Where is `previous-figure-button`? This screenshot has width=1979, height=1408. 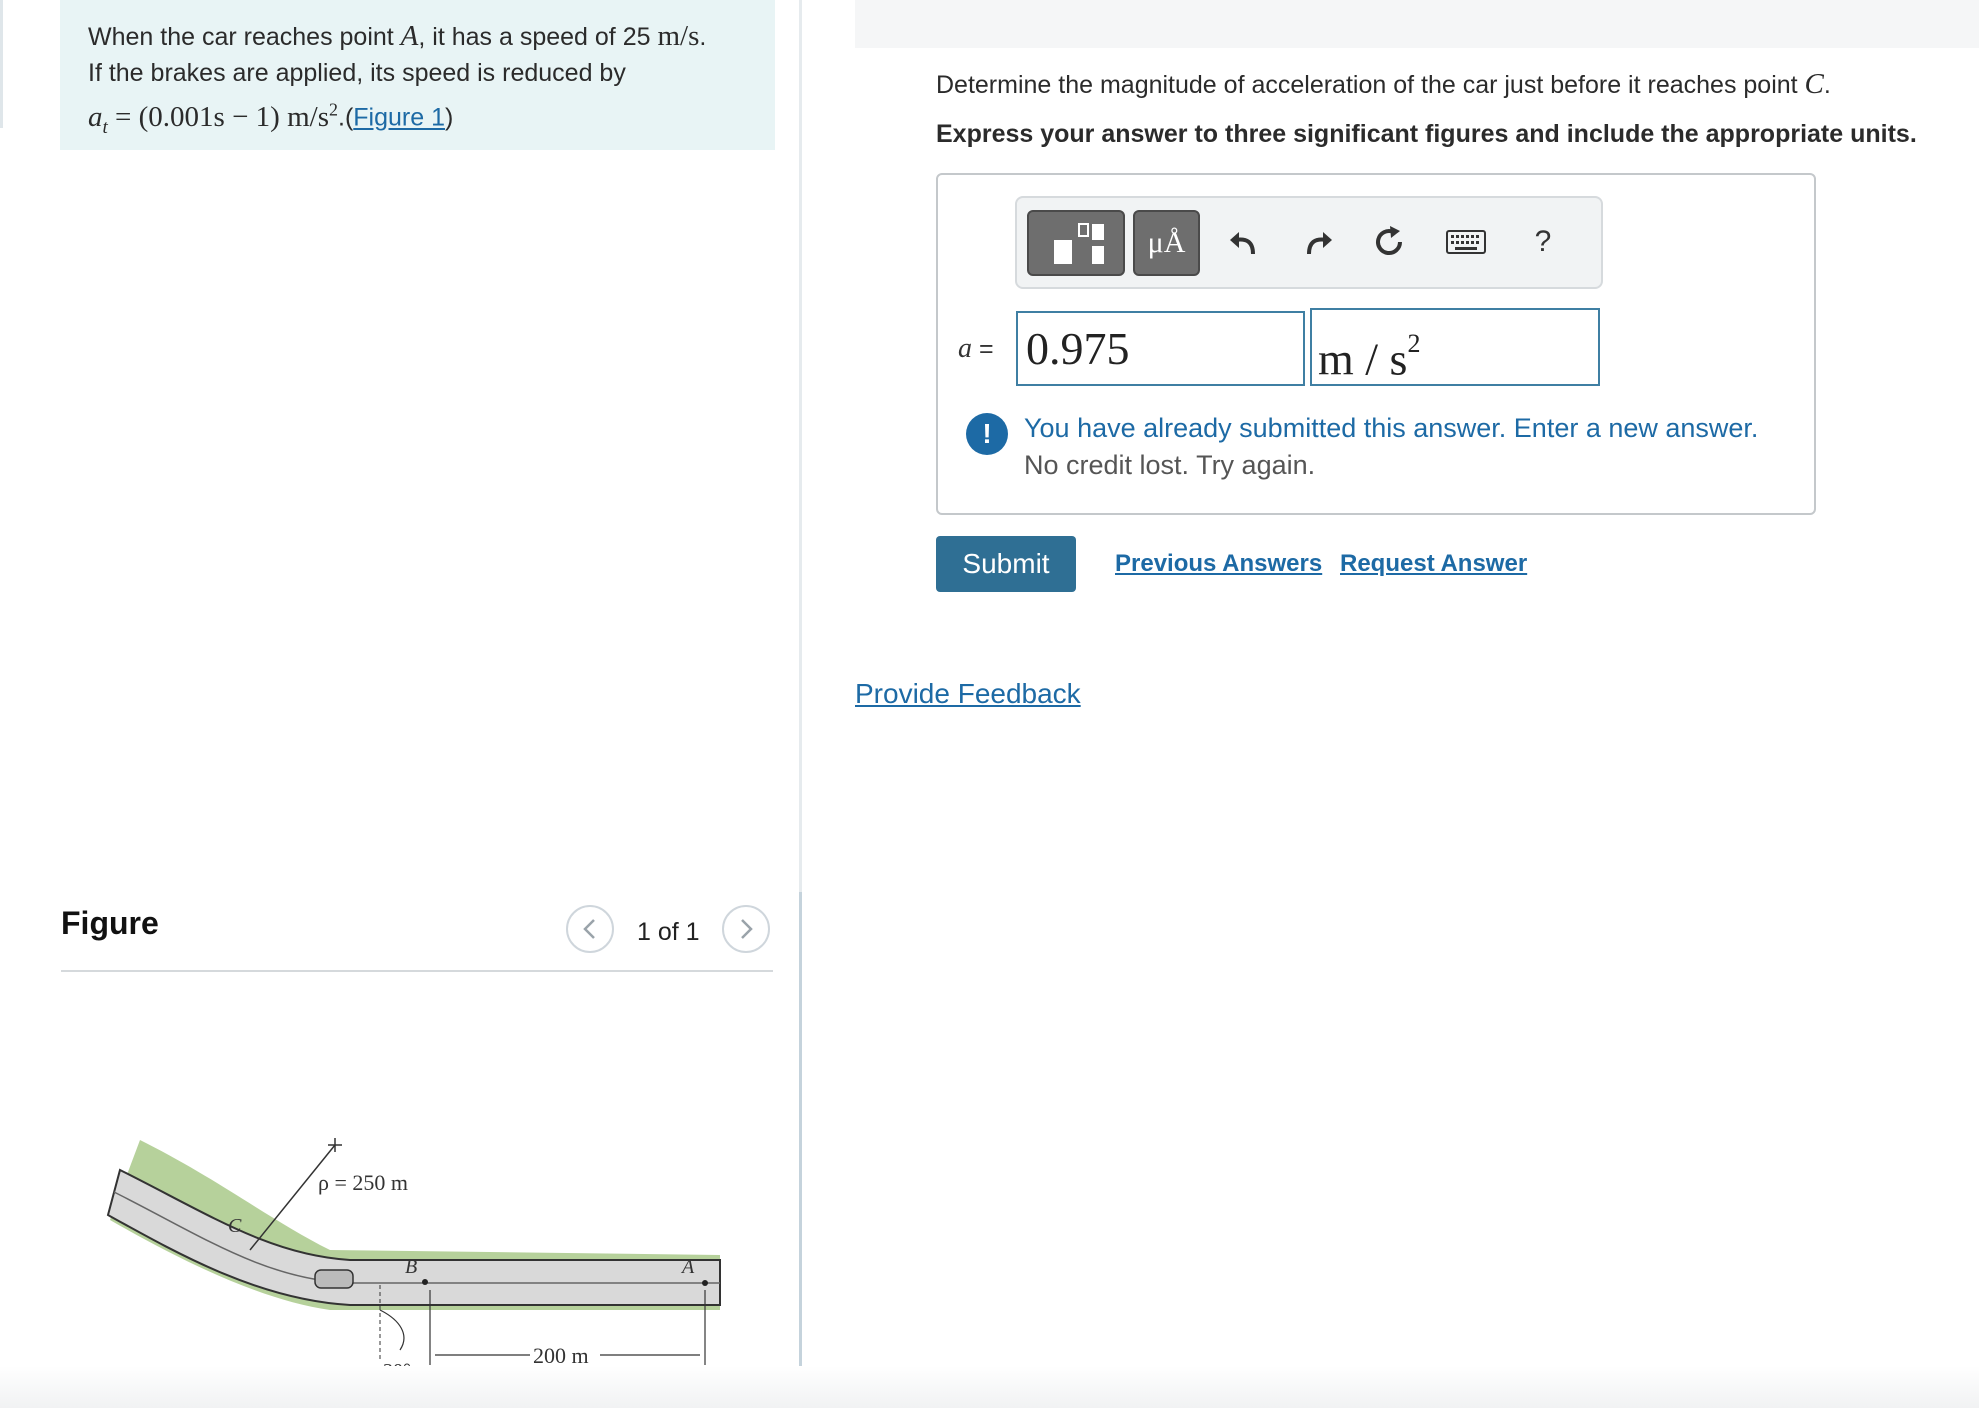
previous-figure-button is located at coordinates (590, 929).